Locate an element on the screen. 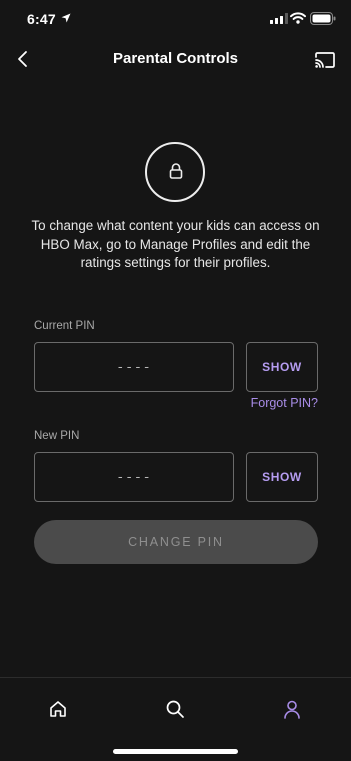 This screenshot has height=761, width=351. cast-button is located at coordinates (325, 60).